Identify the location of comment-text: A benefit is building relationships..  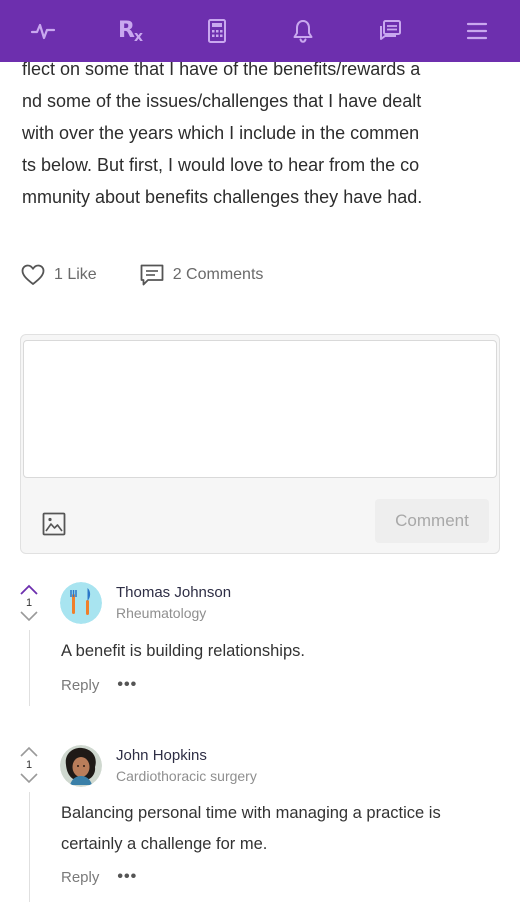
(283, 651).